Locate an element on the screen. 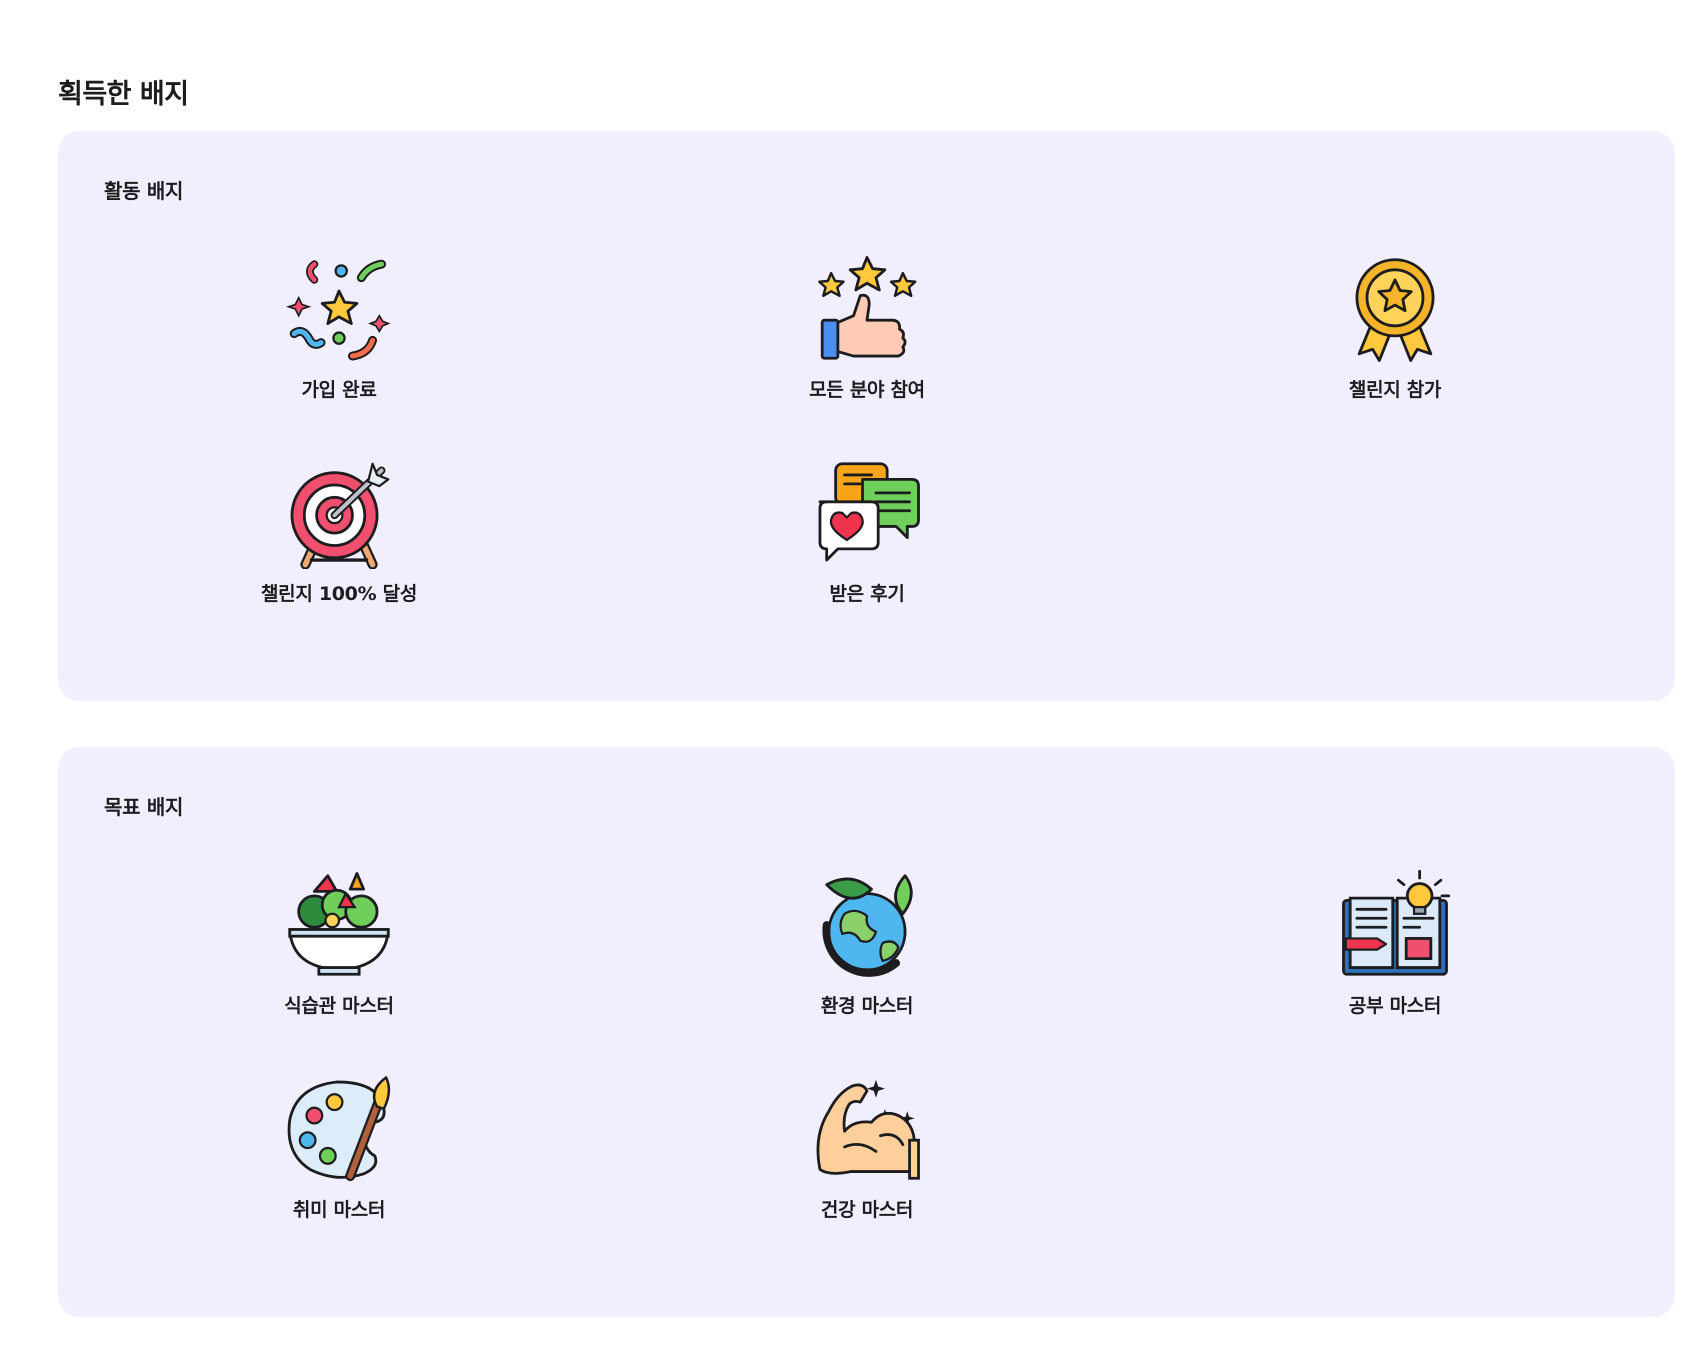 The width and height of the screenshot is (1707, 1359). badge-label: 환경 마스터 is located at coordinates (867, 1006).